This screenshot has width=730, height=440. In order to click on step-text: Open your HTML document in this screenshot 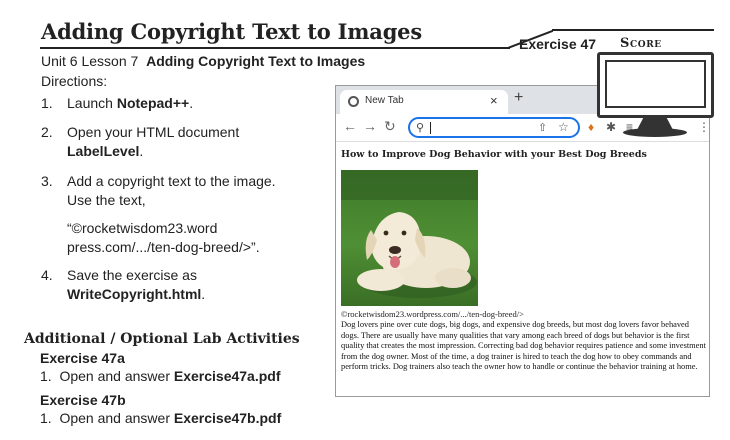, I will do `click(153, 132)`.